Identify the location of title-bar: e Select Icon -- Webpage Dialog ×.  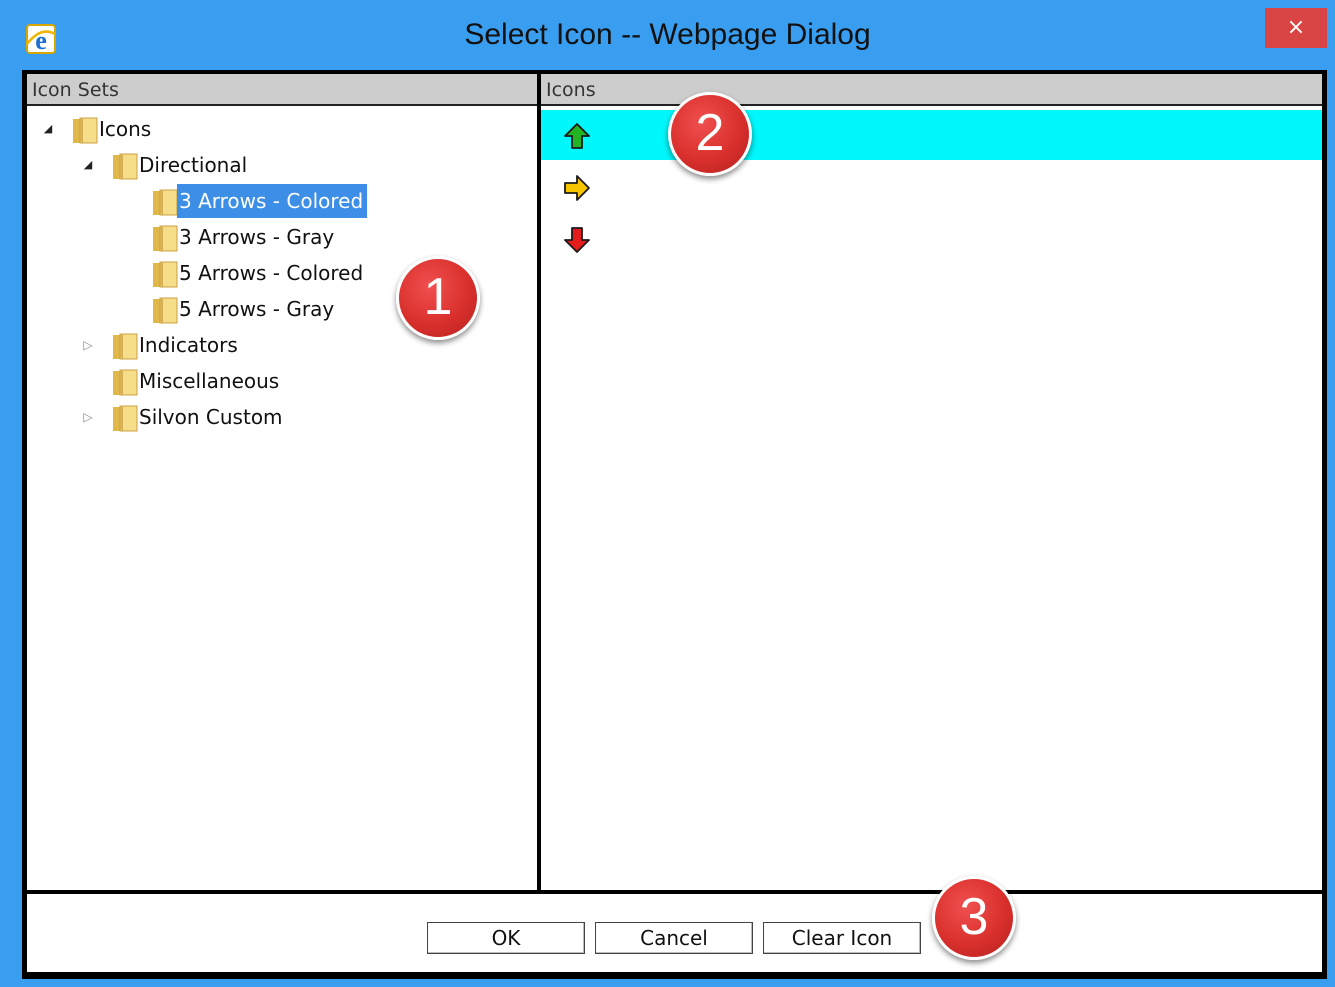
(667, 35).